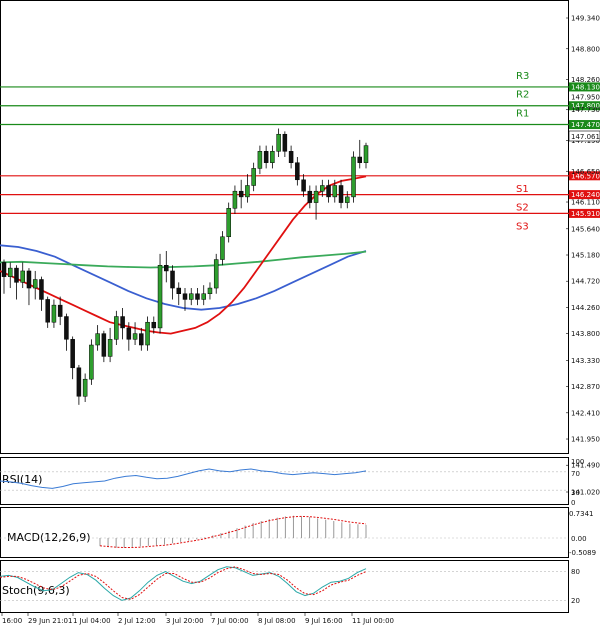  What do you see at coordinates (522, 76) in the screenshot?
I see `level-name-r3: R3` at bounding box center [522, 76].